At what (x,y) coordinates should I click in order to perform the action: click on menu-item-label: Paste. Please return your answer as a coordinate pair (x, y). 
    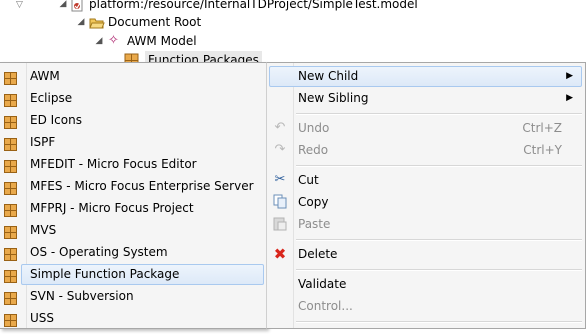
    Looking at the image, I should click on (314, 224).